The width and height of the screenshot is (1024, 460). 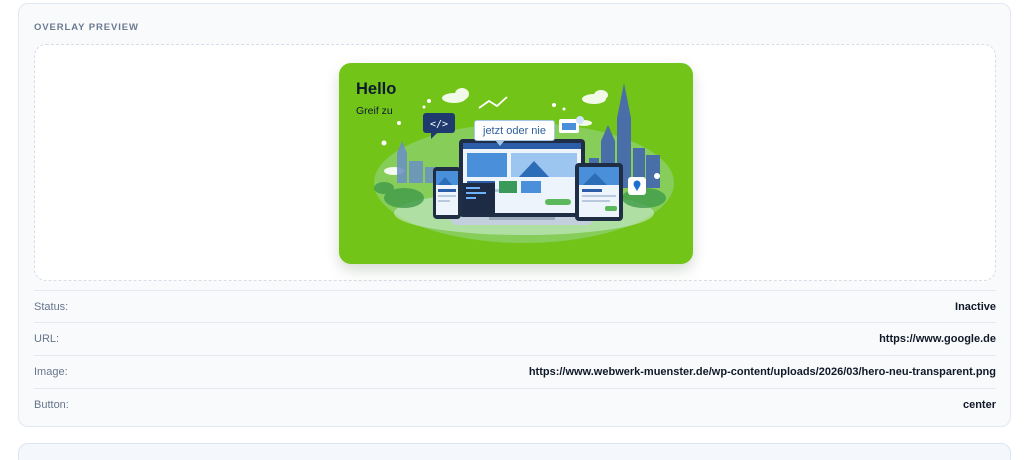 I want to click on code-badge-text: </>, so click(x=439, y=124).